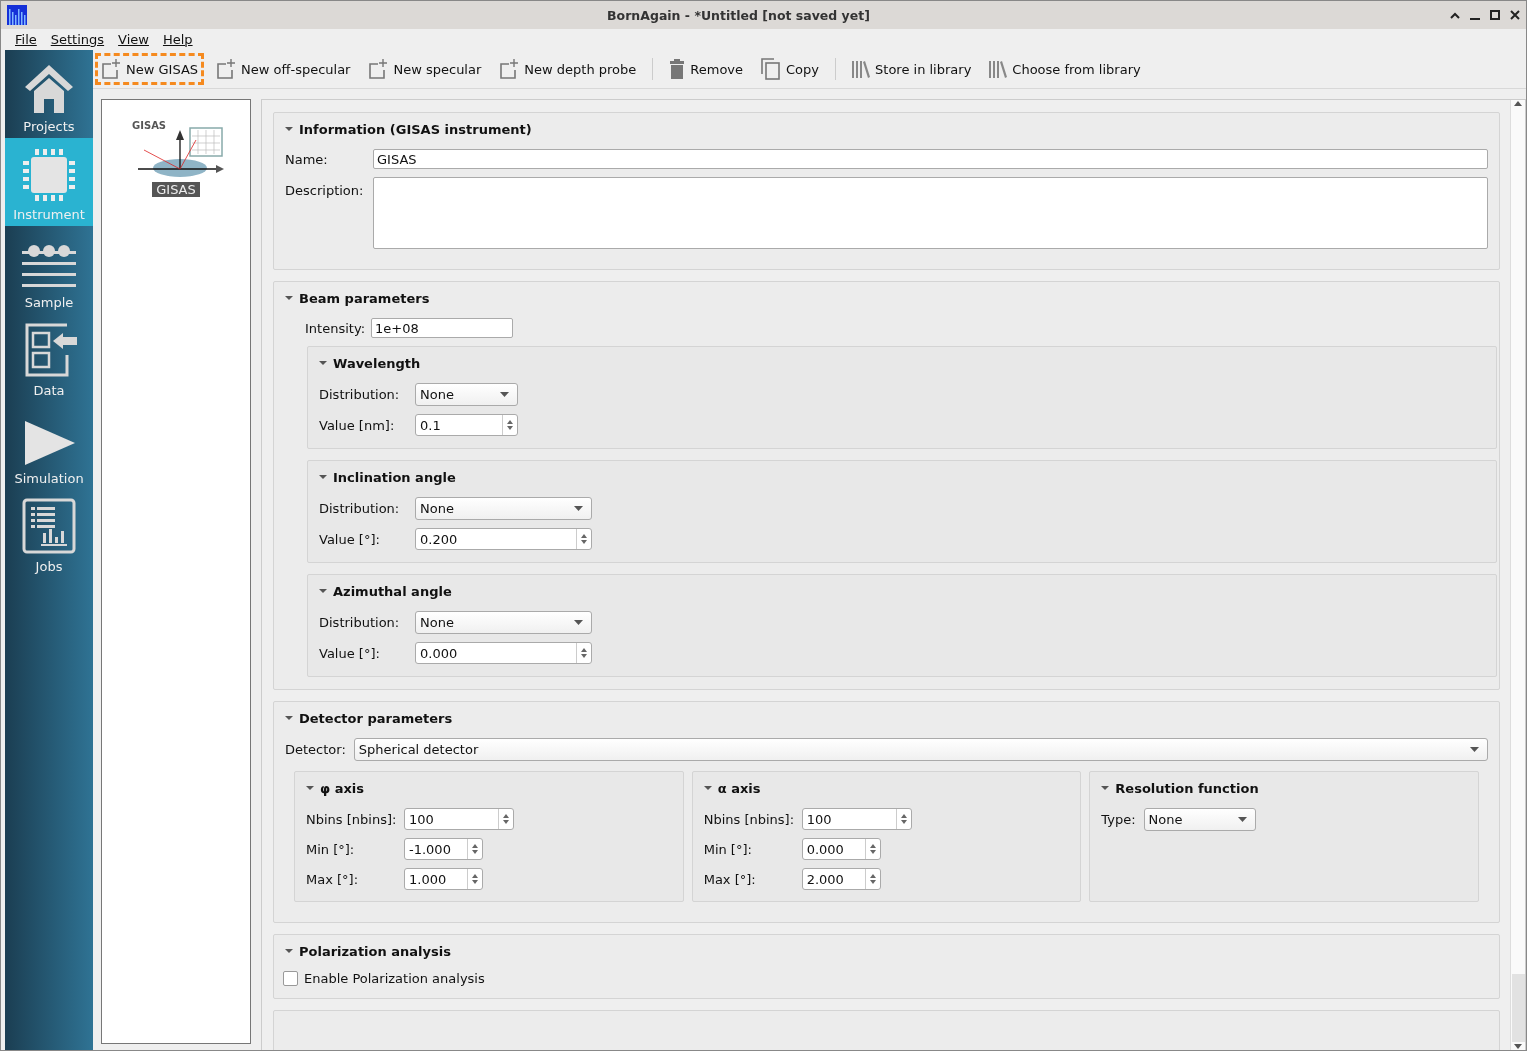 The width and height of the screenshot is (1527, 1051). I want to click on scrollbar, so click(1517, 575).